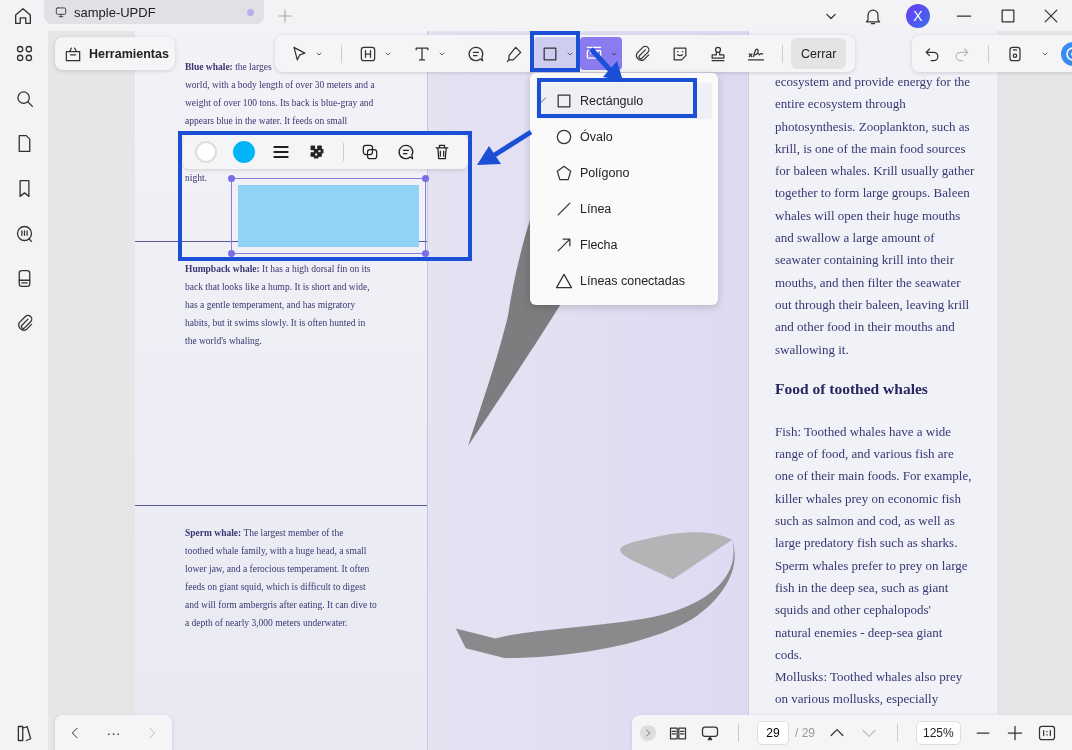 This screenshot has height=750, width=1072. I want to click on zoom-level-field: 125%, so click(938, 732).